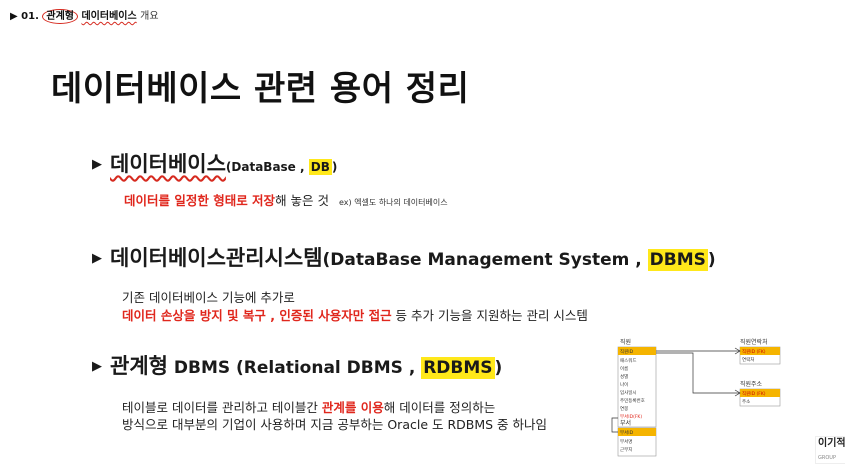 Image resolution: width=845 pixels, height=476 pixels. I want to click on breadcrumb: ▶ 01. 관계형 데이터베이스 개요, so click(84, 15).